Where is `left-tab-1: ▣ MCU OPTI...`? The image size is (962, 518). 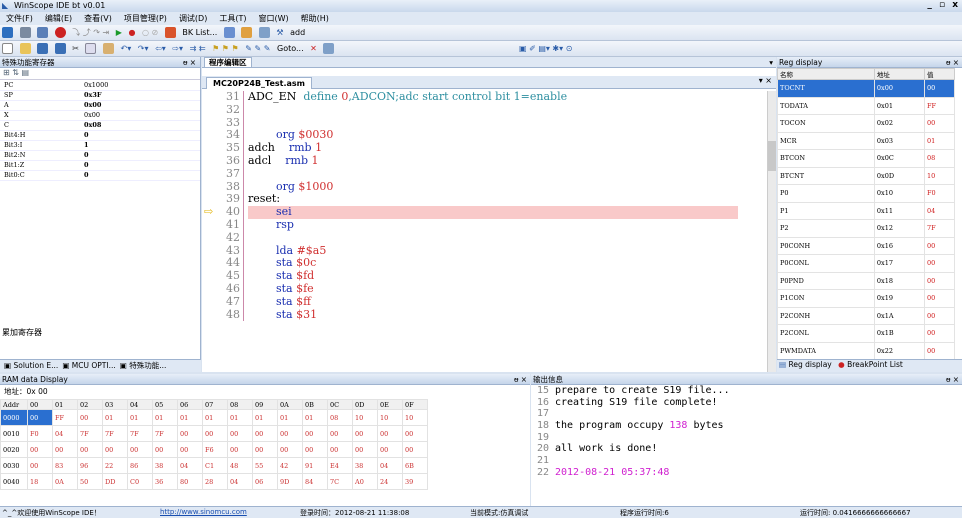 left-tab-1: ▣ MCU OPTI... is located at coordinates (88, 365).